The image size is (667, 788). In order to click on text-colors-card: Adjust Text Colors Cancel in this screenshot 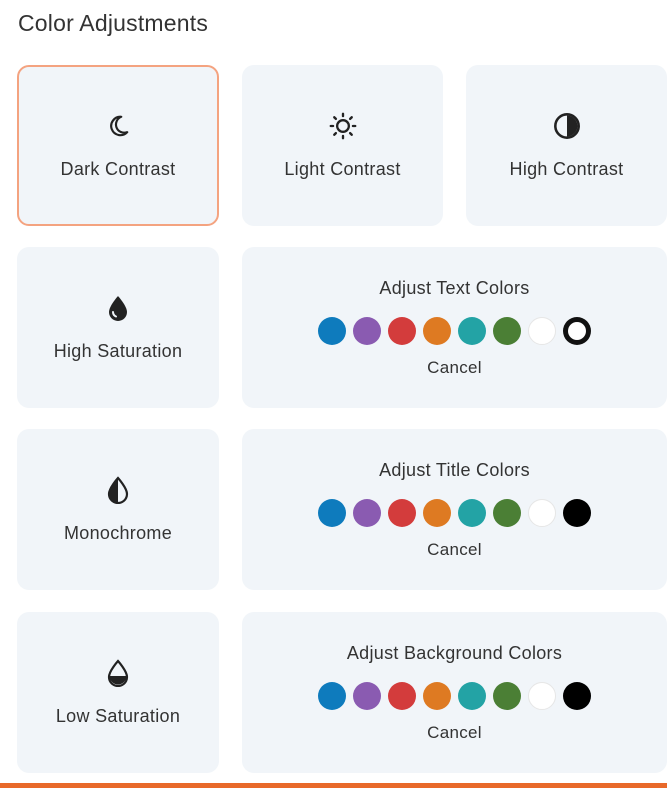, I will do `click(454, 327)`.